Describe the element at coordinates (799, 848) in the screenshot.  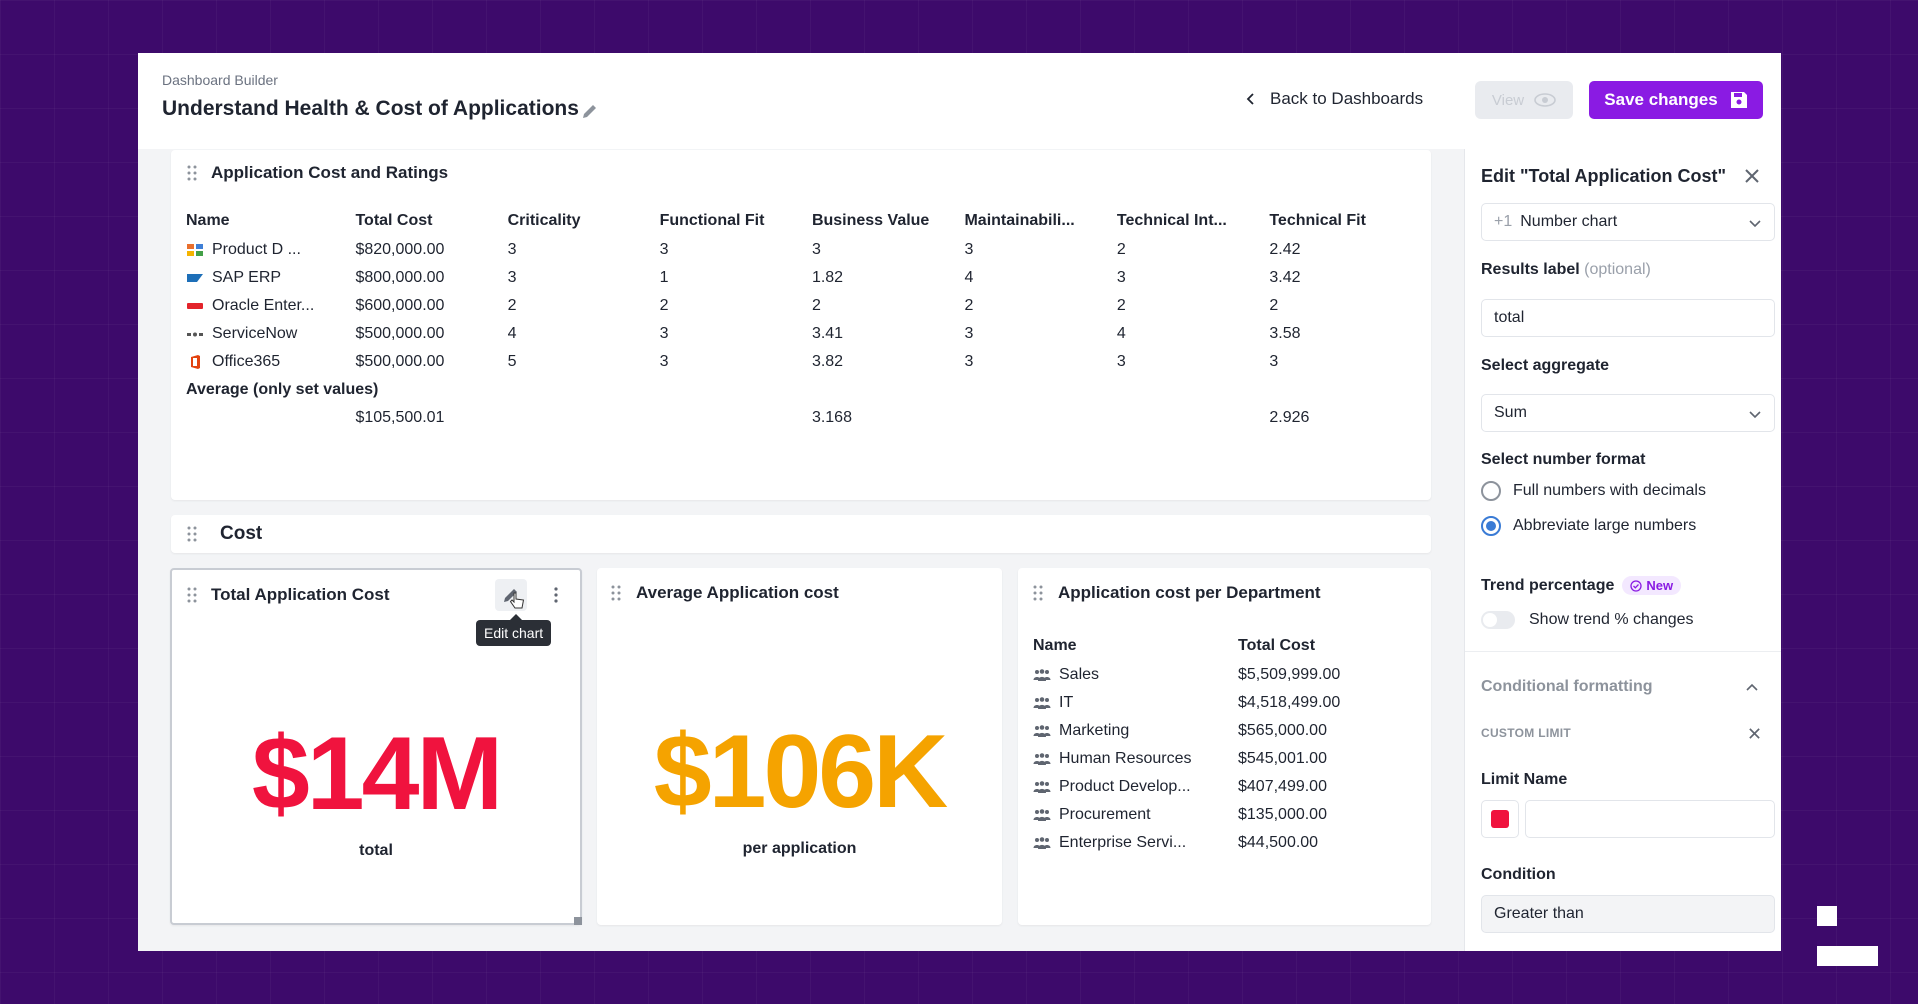
I see `average-cost-caption: per application` at that location.